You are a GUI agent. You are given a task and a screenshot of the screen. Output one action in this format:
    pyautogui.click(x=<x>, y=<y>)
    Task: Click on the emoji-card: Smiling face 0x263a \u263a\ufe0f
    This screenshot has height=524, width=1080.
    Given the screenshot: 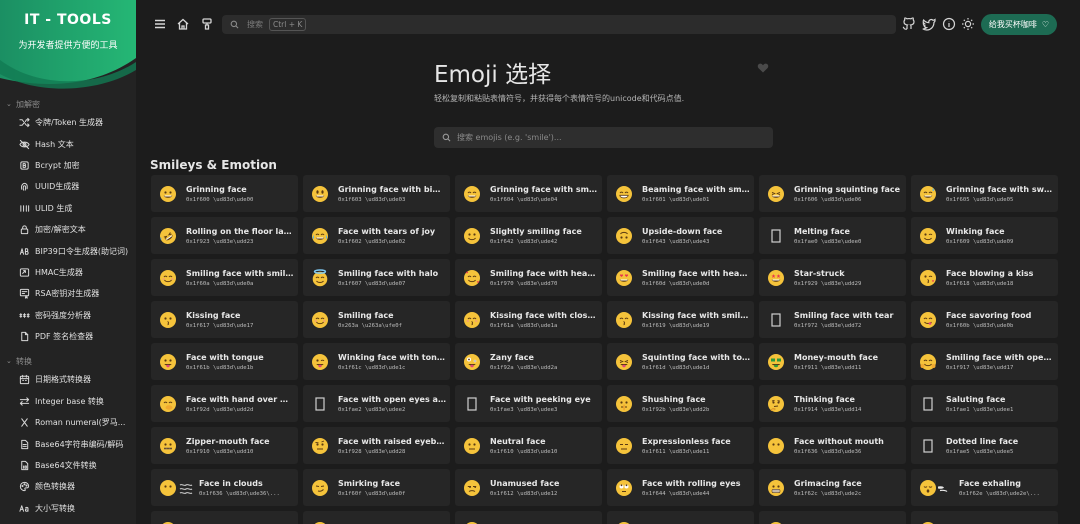 What is the action you would take?
    pyautogui.click(x=376, y=319)
    